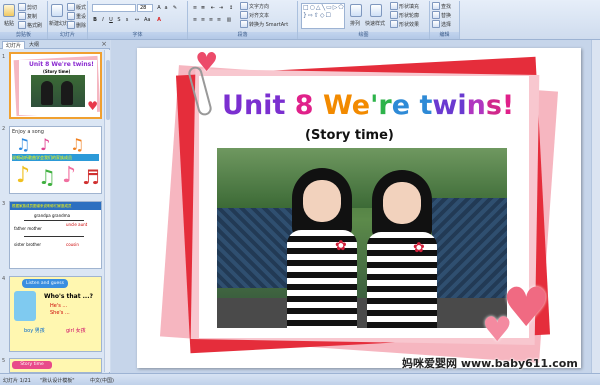 The height and width of the screenshot is (385, 600). Describe the element at coordinates (404, 6) in the screenshot. I see `shape-fill-button: 形状填充` at that location.